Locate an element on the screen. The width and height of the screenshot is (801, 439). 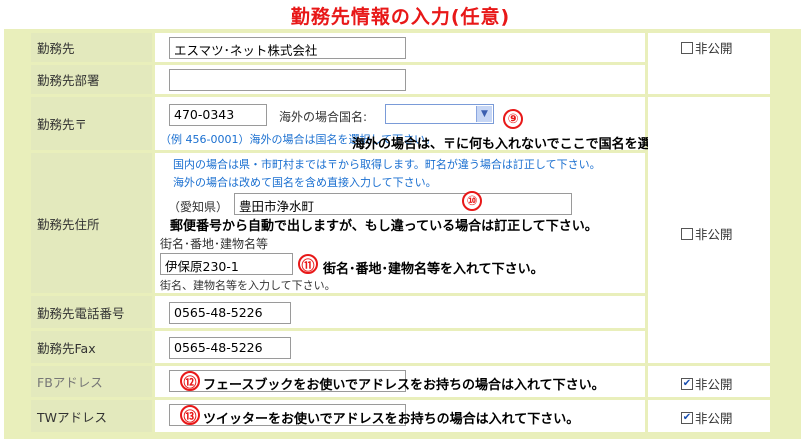
annotation-13-text: ツイッターをお使いでアドレスをお持ちの場合は入れて下さい。 is located at coordinates (391, 419).